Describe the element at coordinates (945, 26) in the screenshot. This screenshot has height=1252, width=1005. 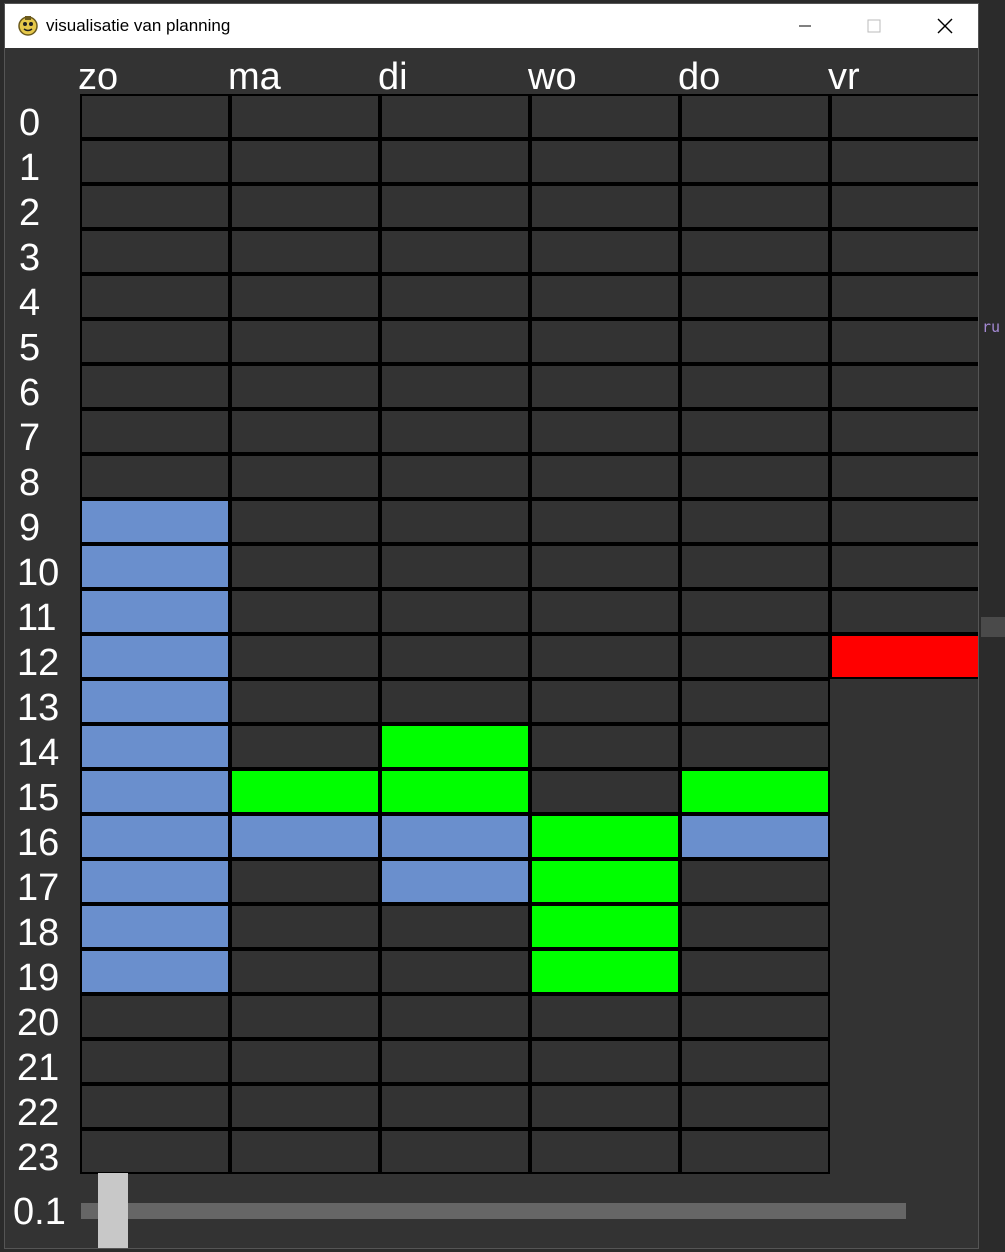
I see `close-button` at that location.